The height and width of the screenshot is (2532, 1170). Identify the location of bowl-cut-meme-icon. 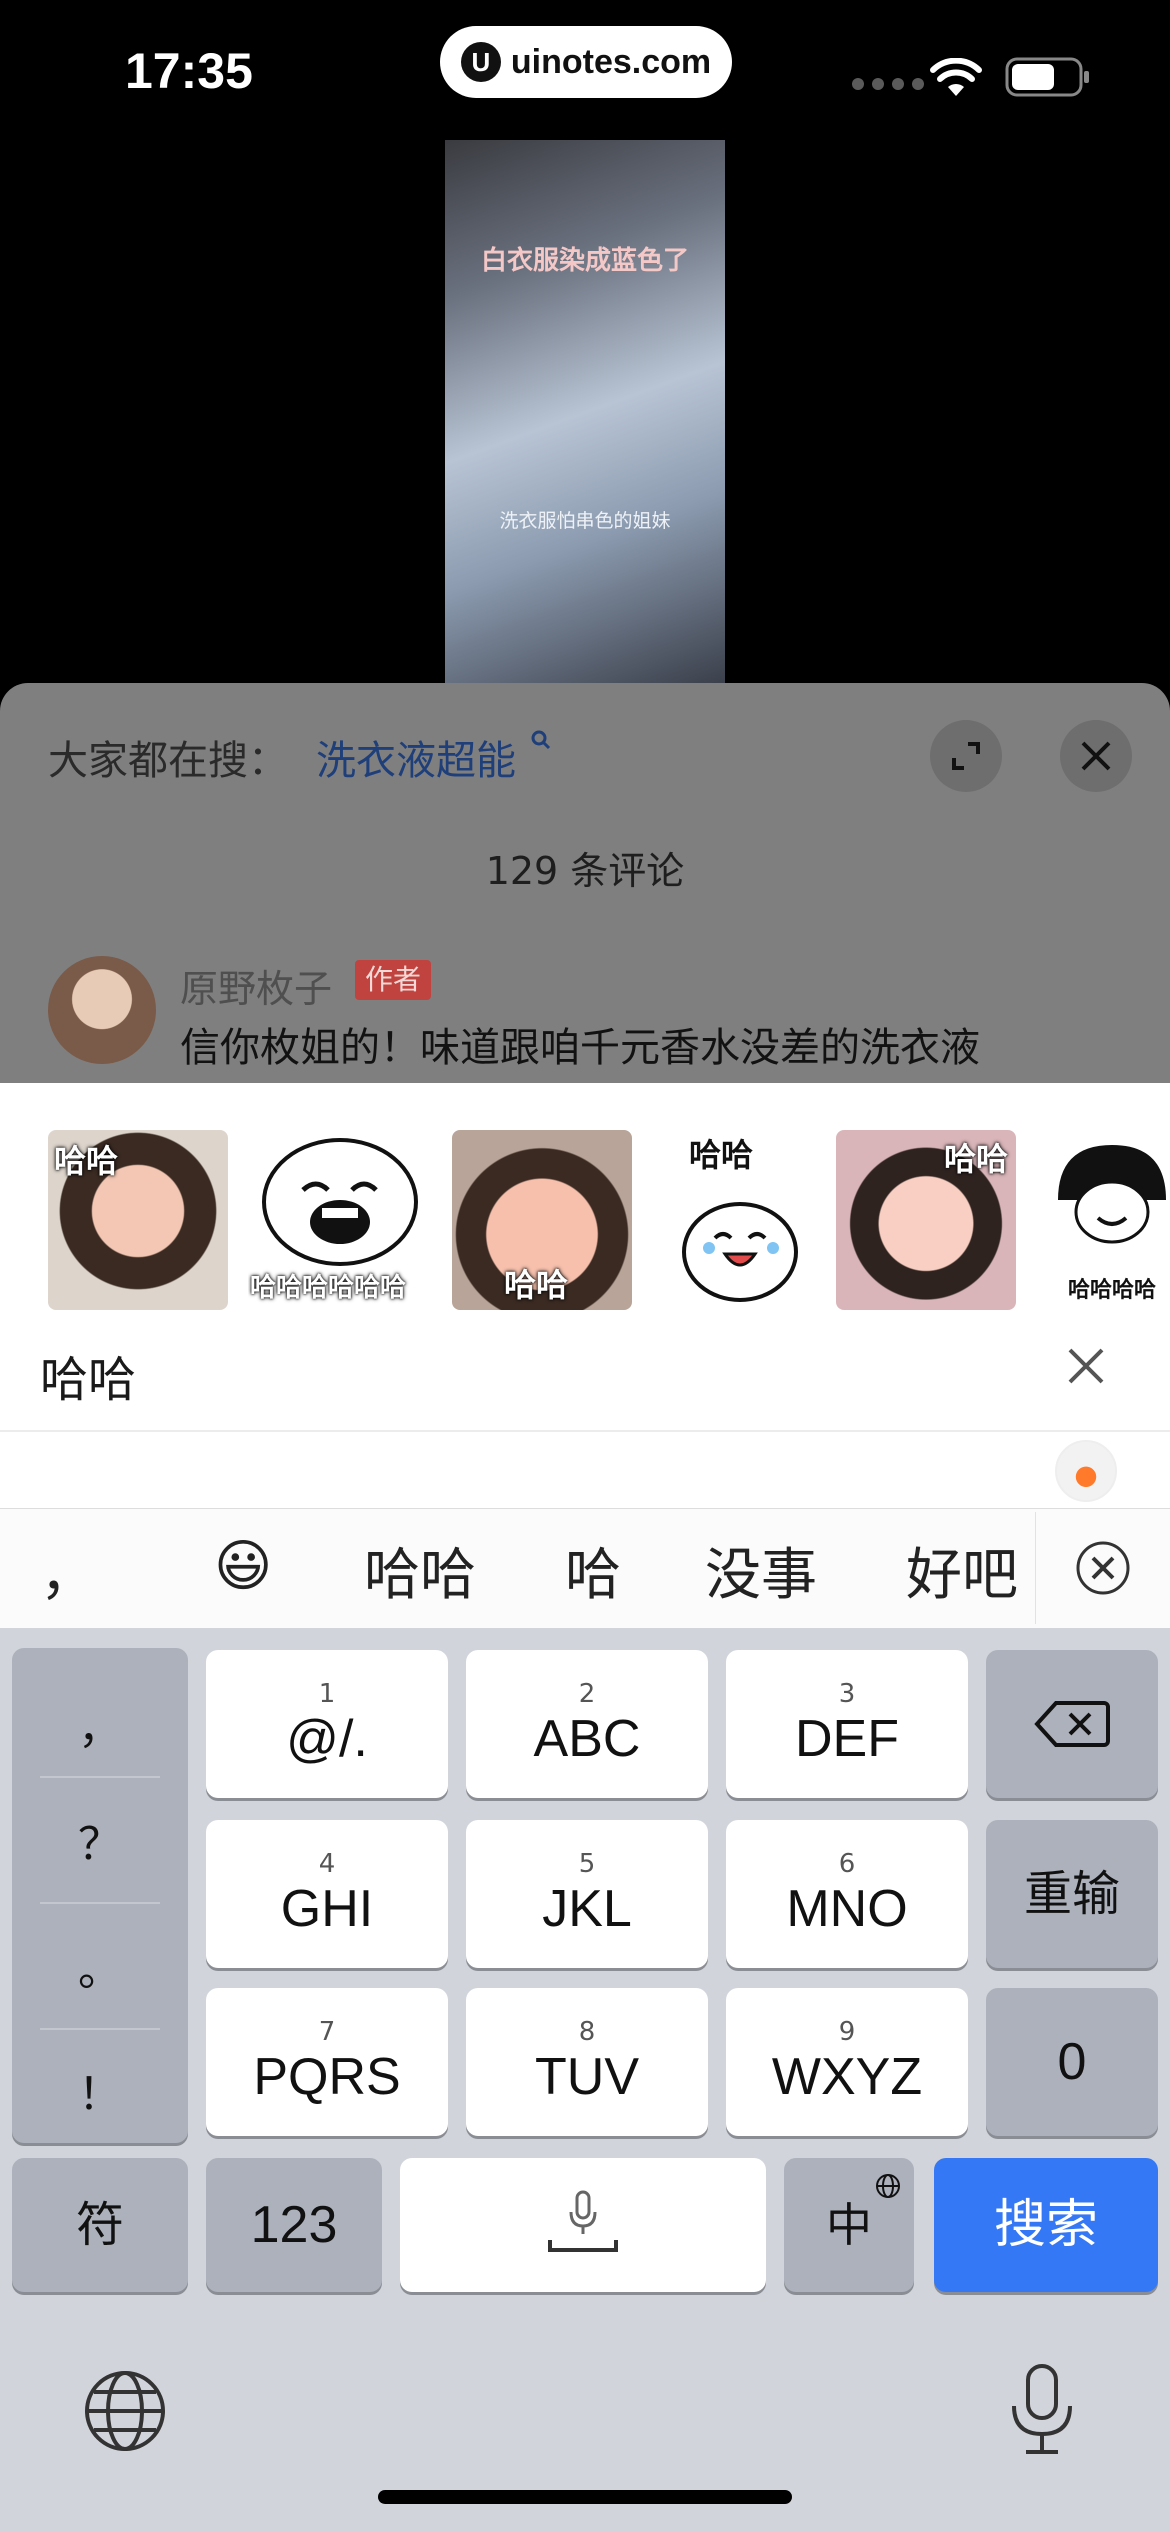
(1112, 1194).